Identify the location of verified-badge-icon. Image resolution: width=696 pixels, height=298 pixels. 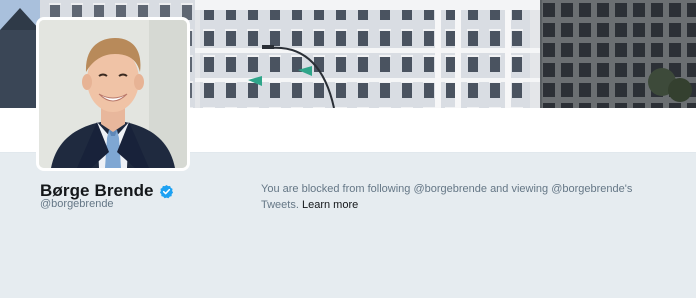
(166, 191).